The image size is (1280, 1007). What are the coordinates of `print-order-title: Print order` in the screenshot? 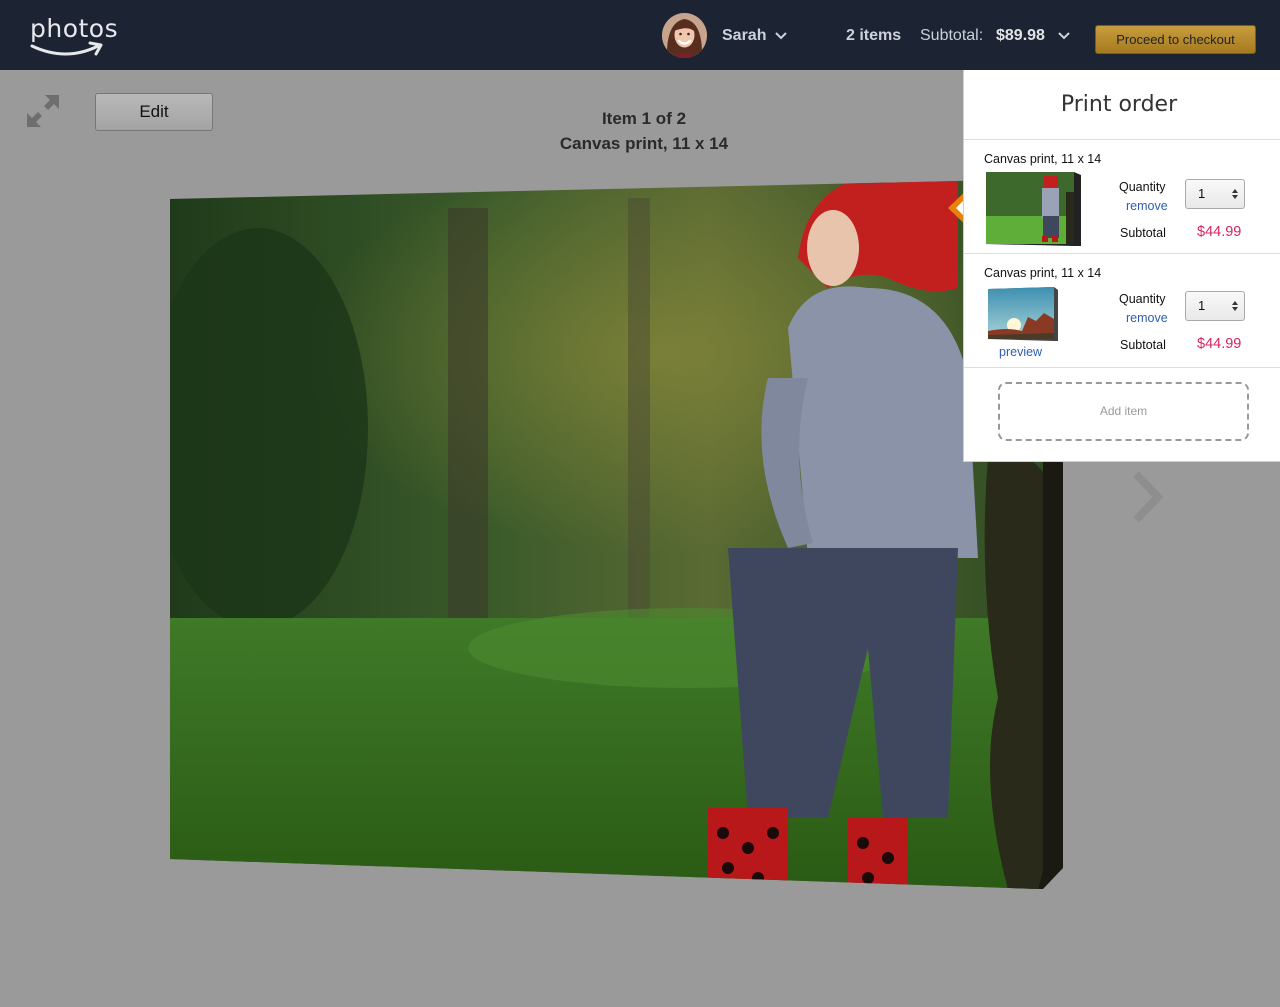 It's located at (1119, 104).